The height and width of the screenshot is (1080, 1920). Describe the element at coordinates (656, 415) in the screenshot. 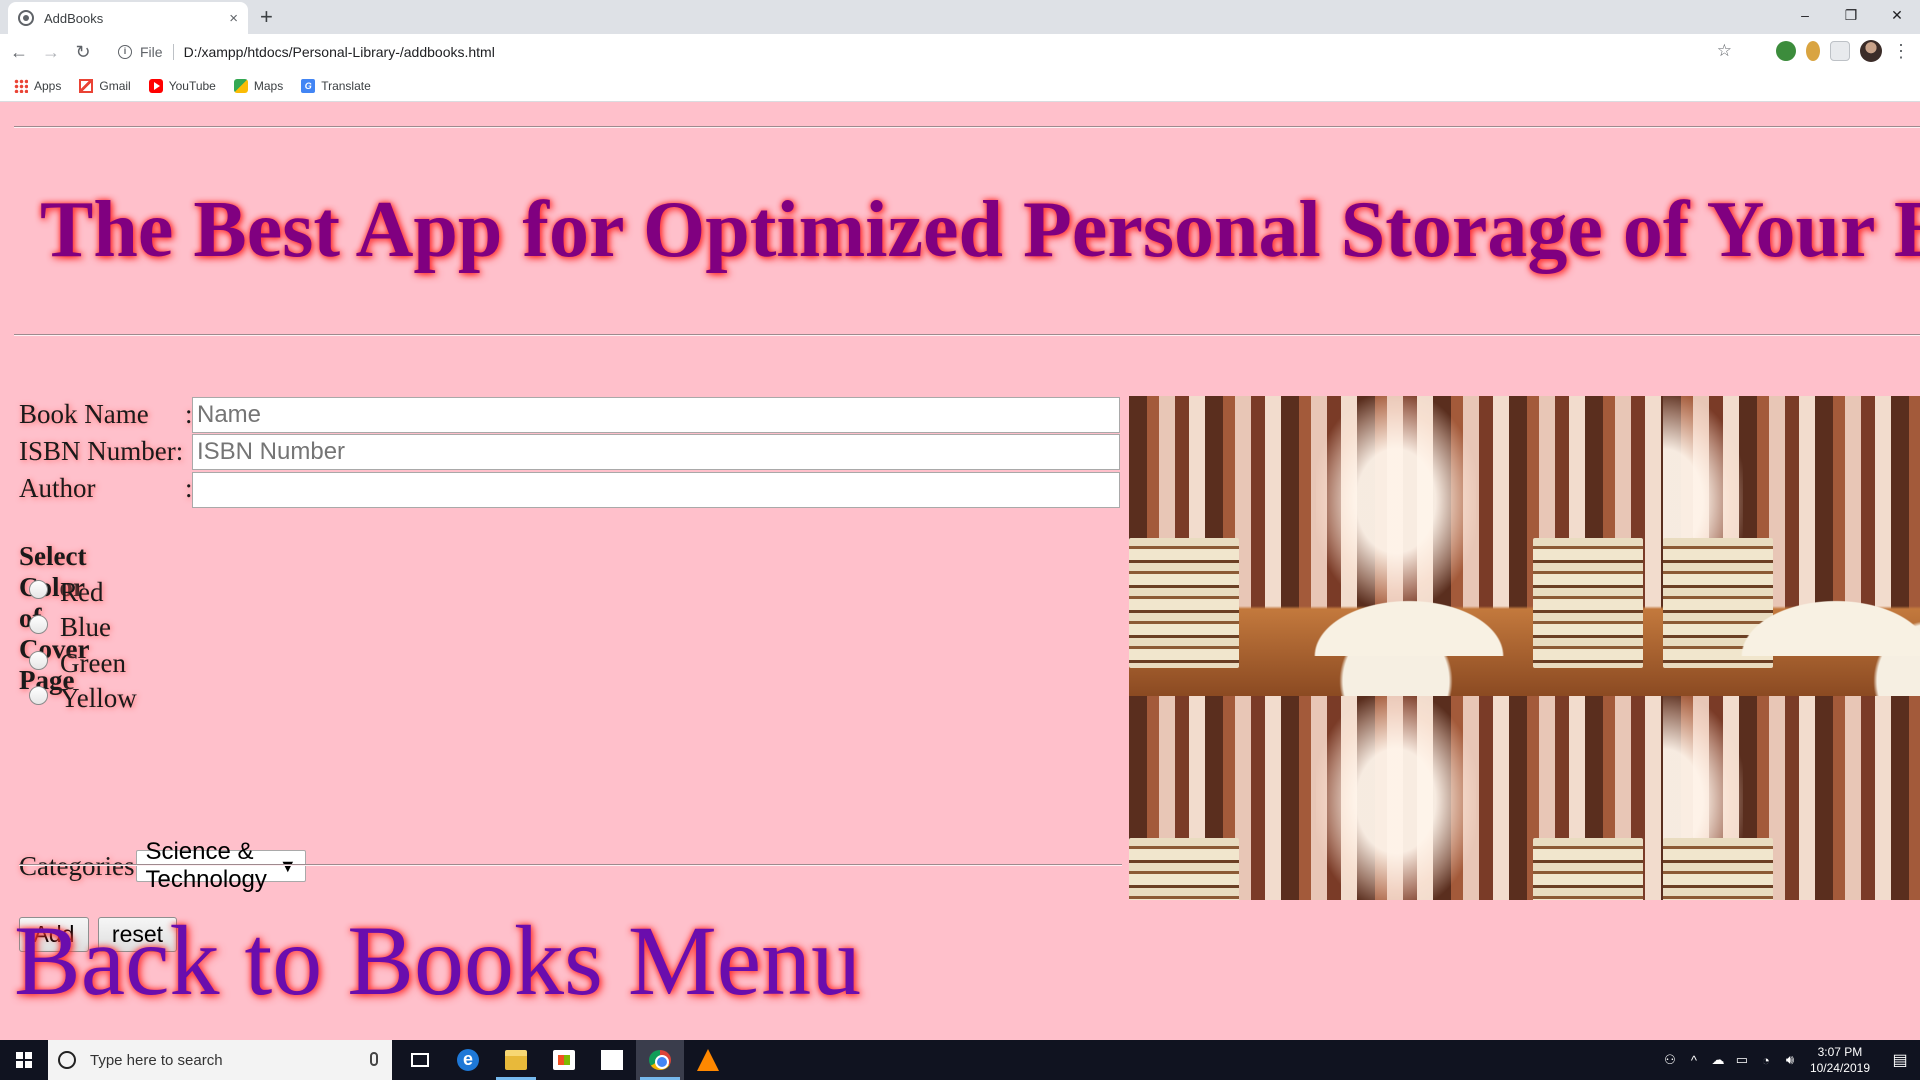

I see `book-name-input: Name` at that location.